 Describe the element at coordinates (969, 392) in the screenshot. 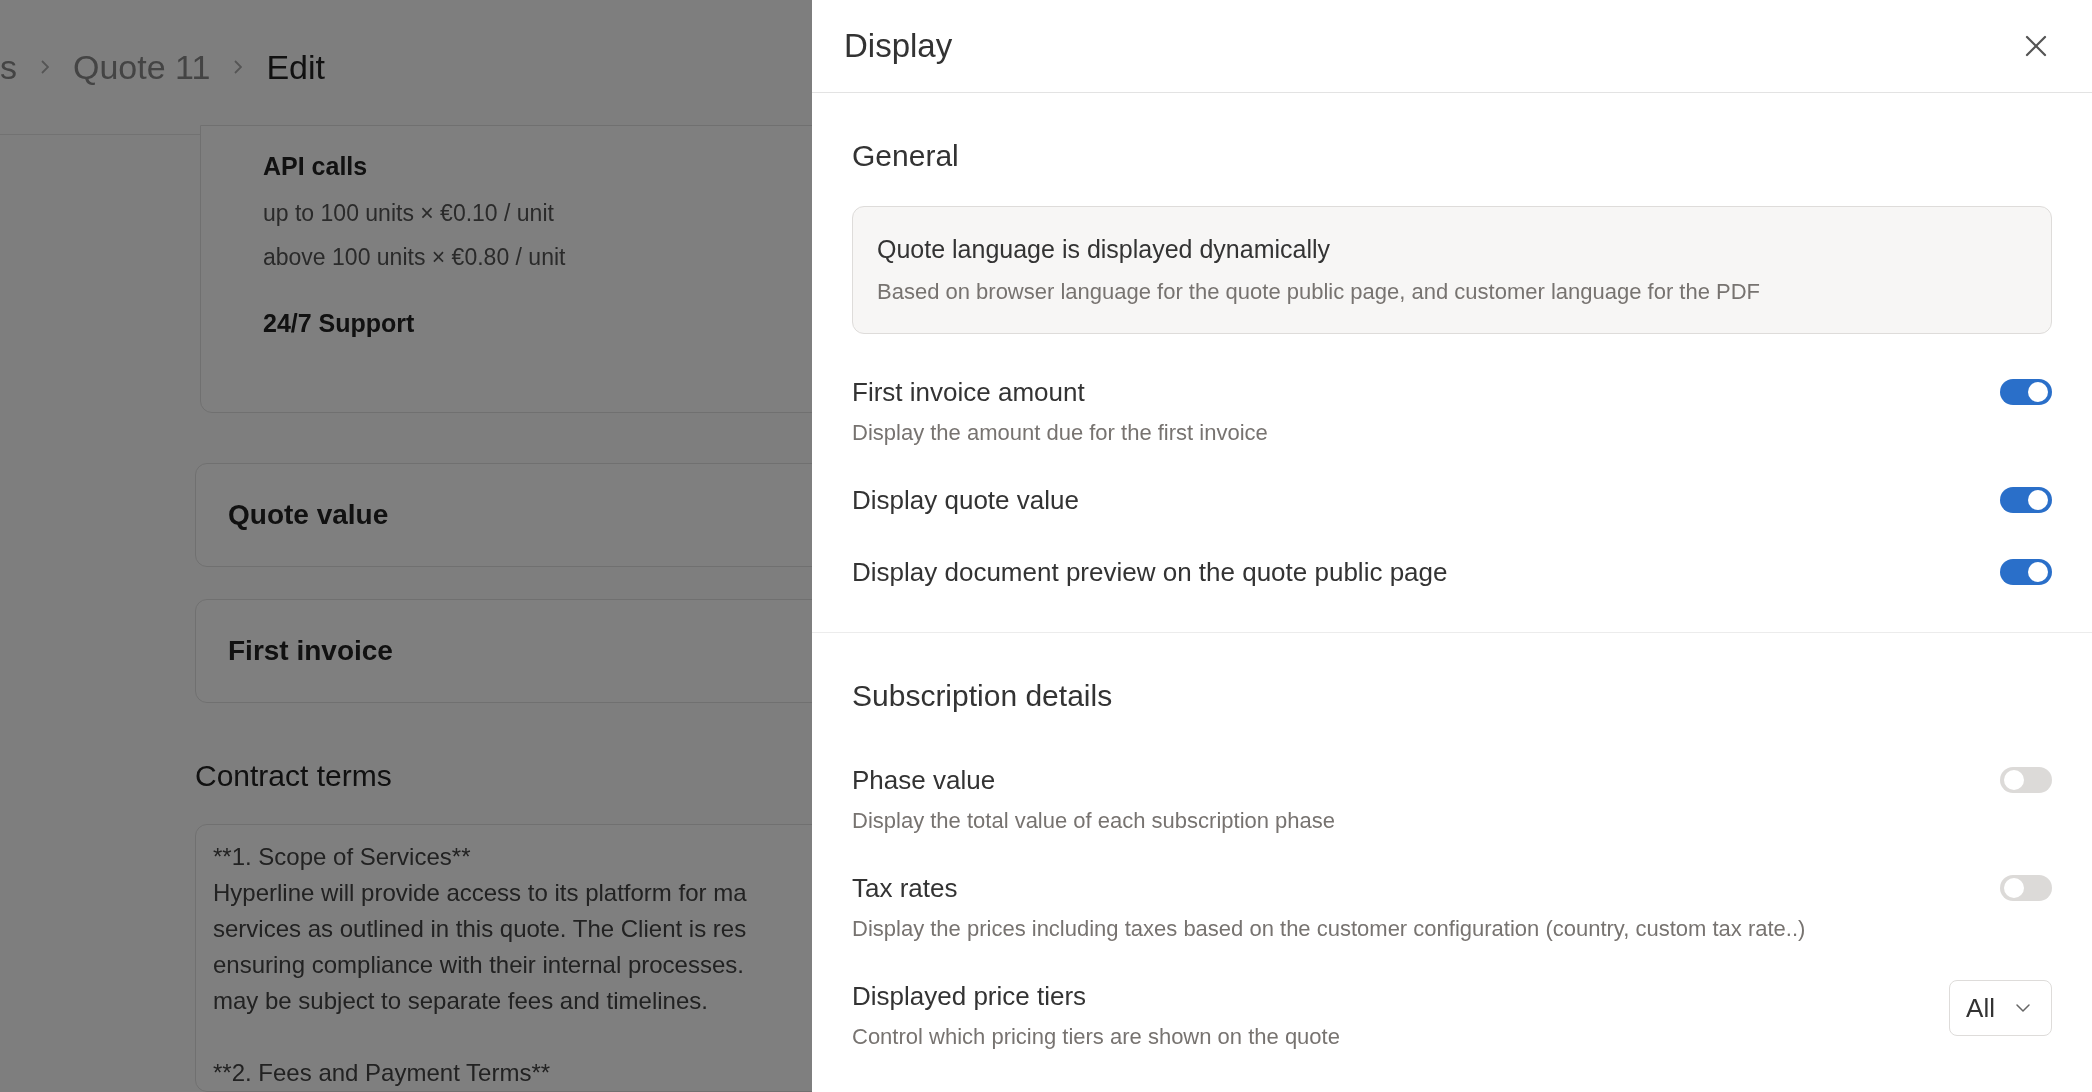

I see `setting-title: First invoice amount` at that location.